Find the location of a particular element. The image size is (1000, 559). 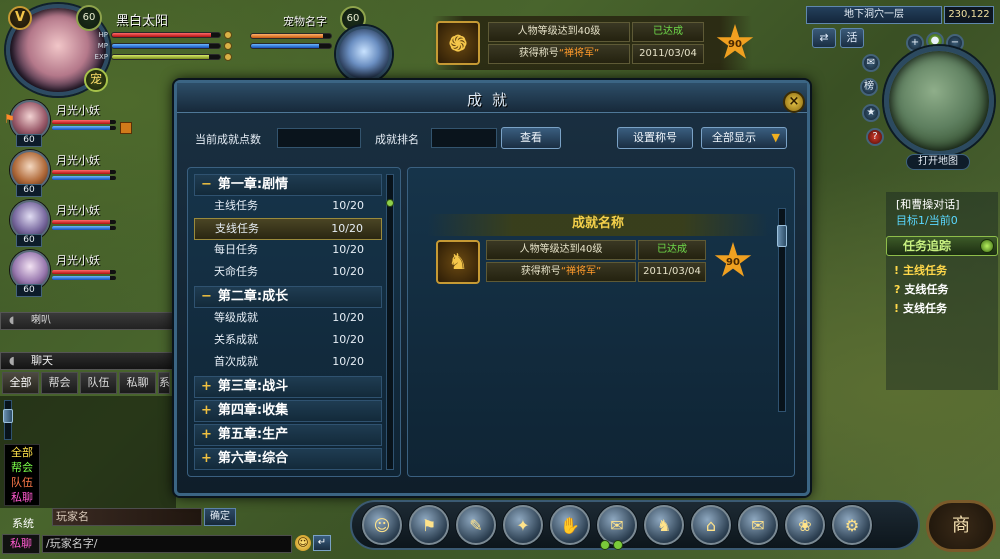

chat-header: ◖ 聊天 is located at coordinates (88, 361).